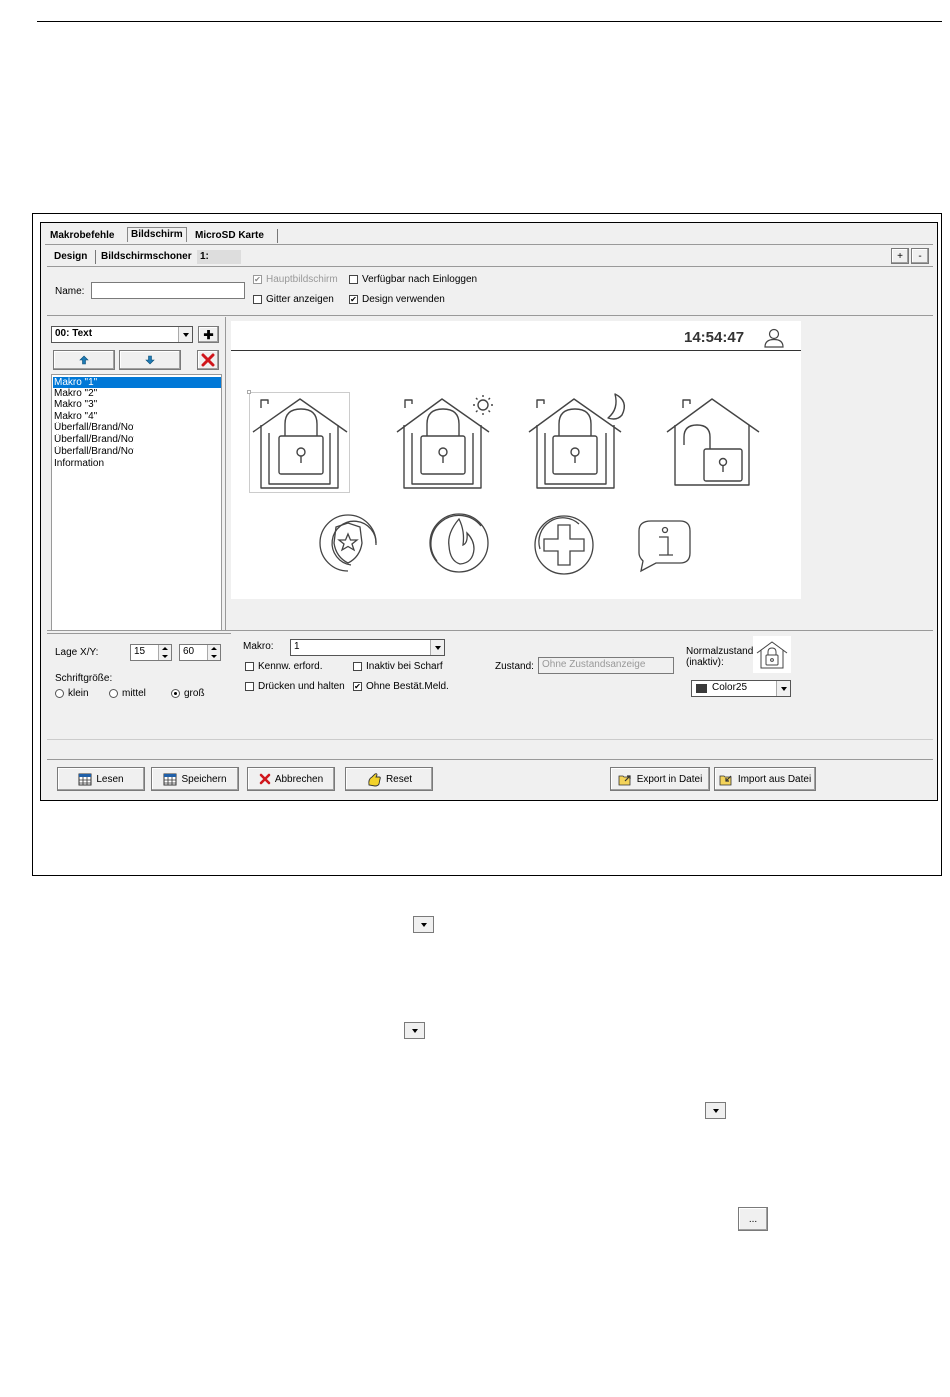 This screenshot has width=950, height=1397. I want to click on house-unlocked-icon, so click(713, 442).